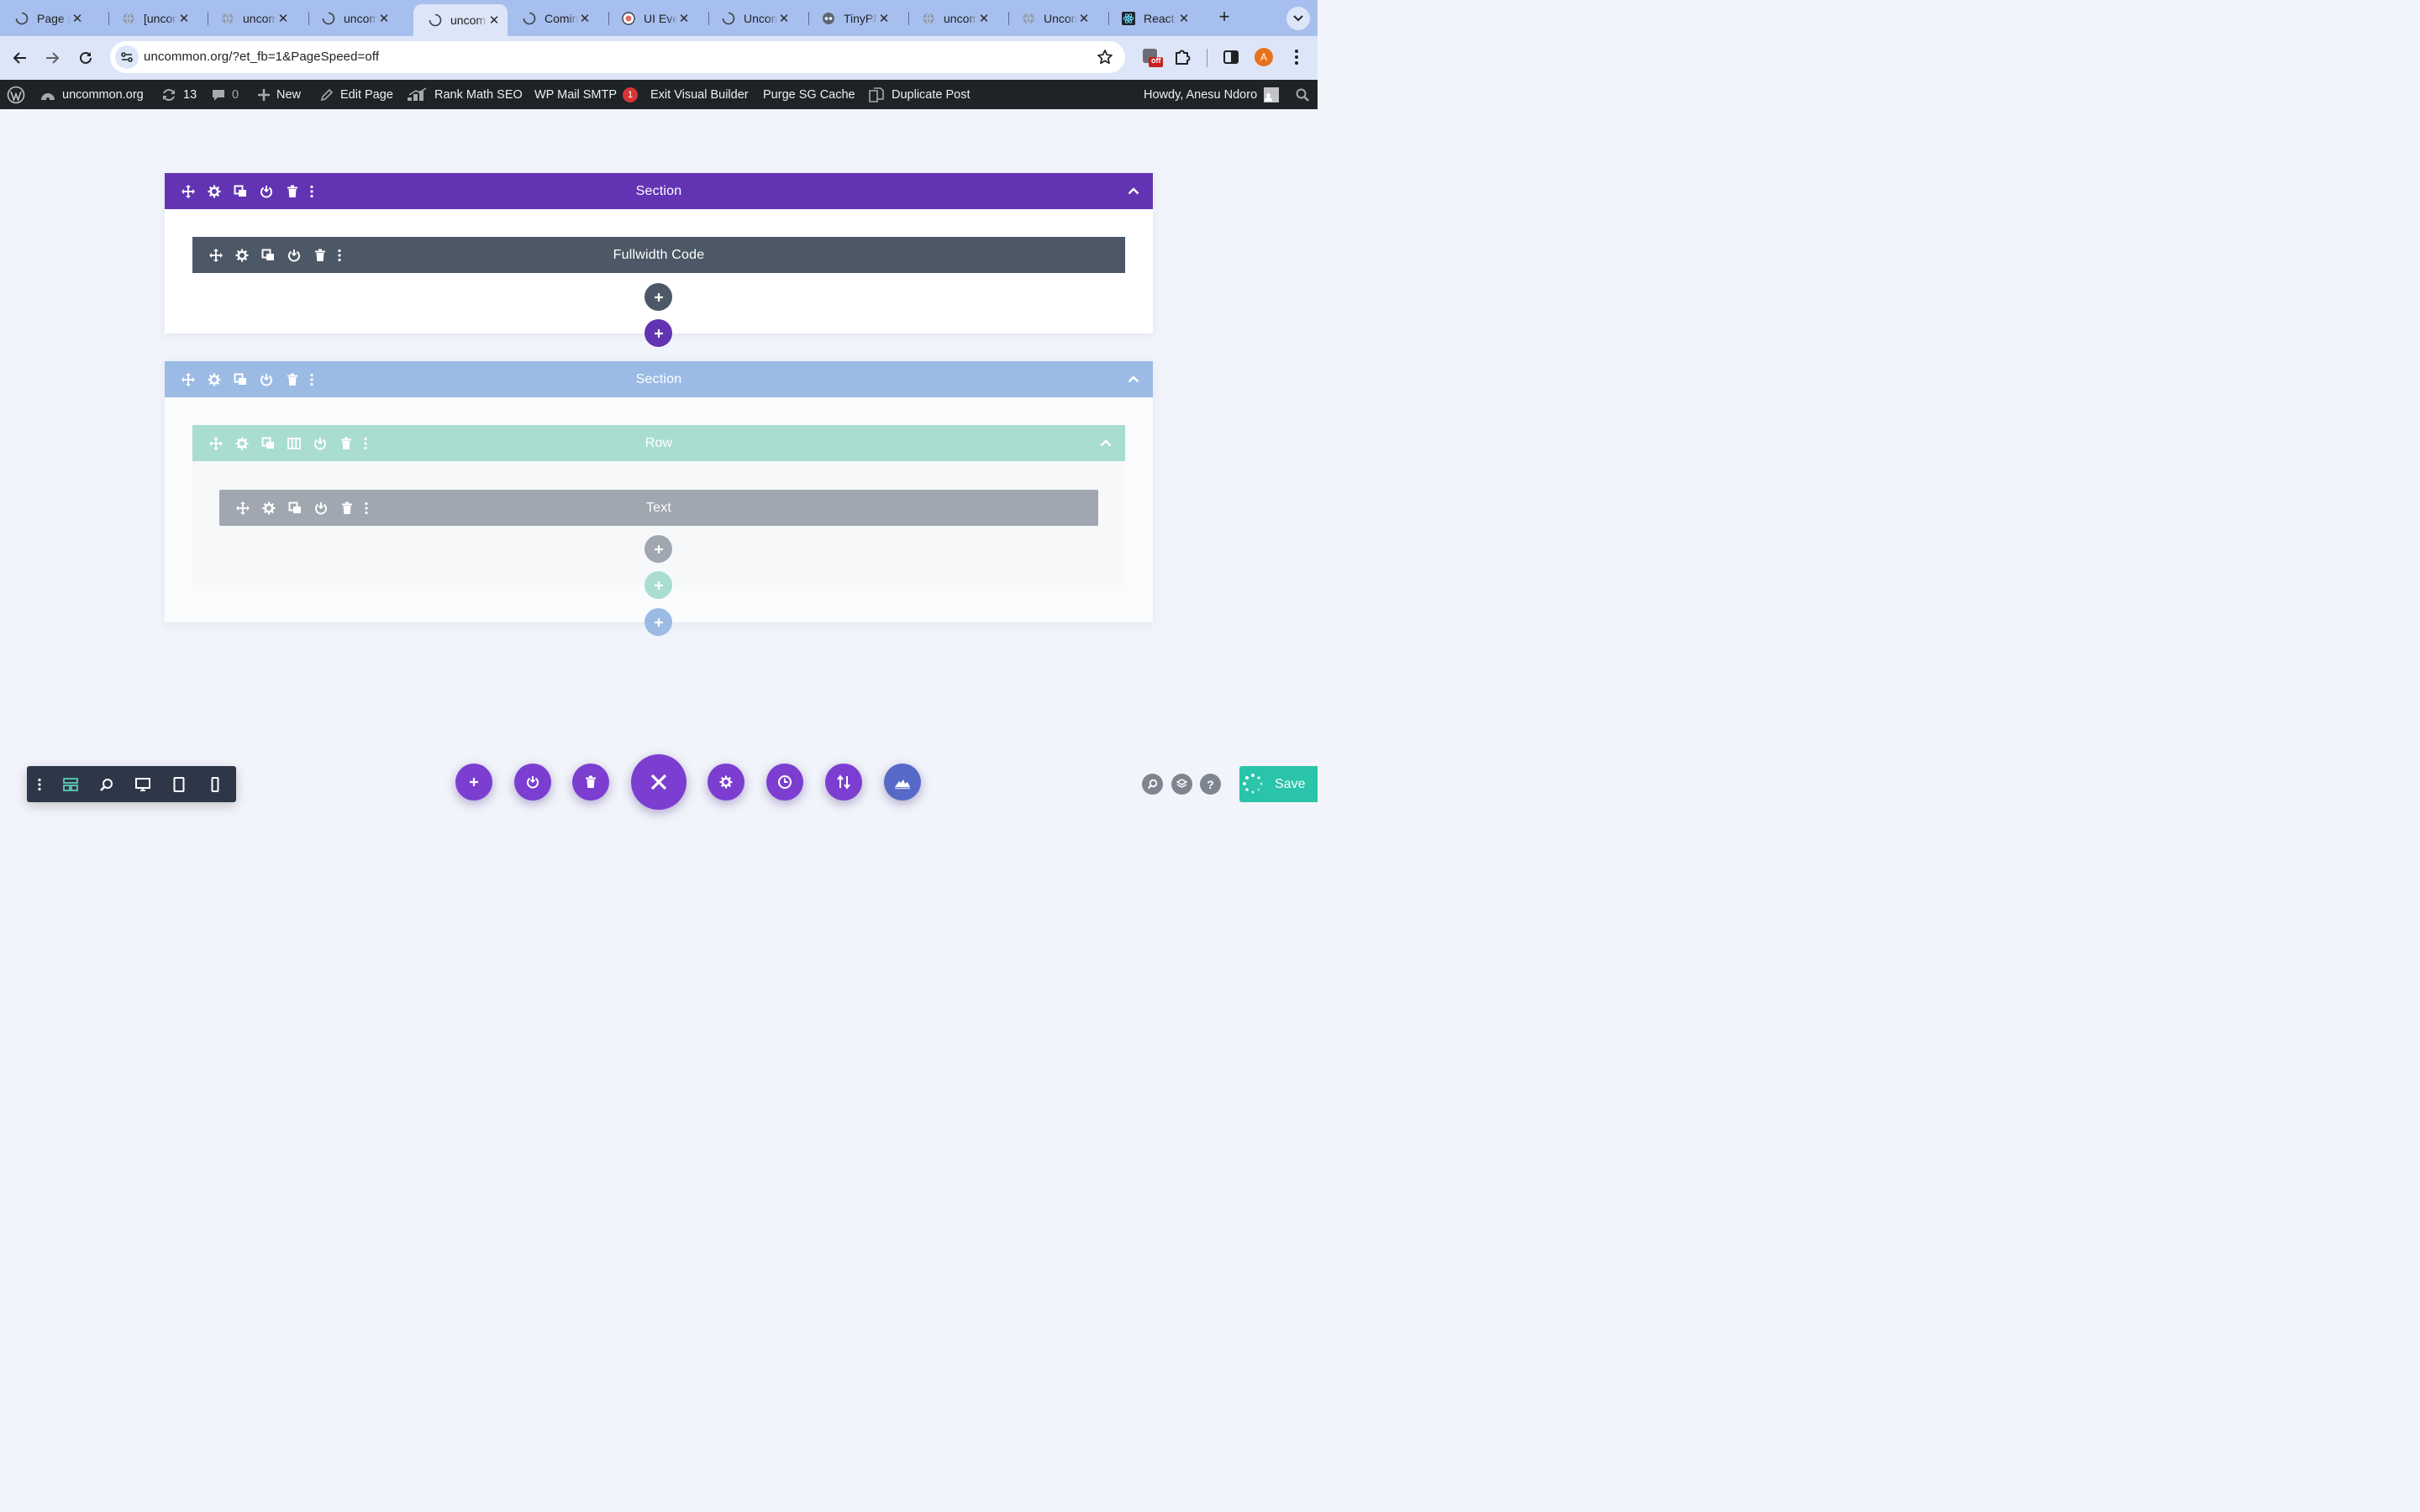  What do you see at coordinates (178, 94) in the screenshot?
I see `adminbar-updates: 13` at bounding box center [178, 94].